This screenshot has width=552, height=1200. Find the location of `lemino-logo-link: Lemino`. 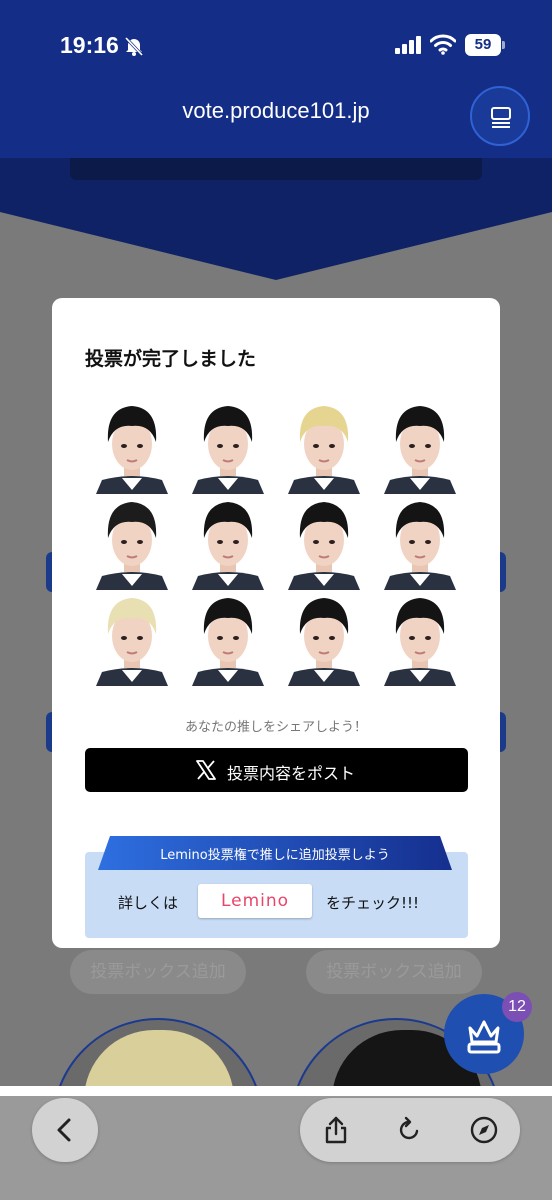

lemino-logo-link: Lemino is located at coordinates (255, 901).